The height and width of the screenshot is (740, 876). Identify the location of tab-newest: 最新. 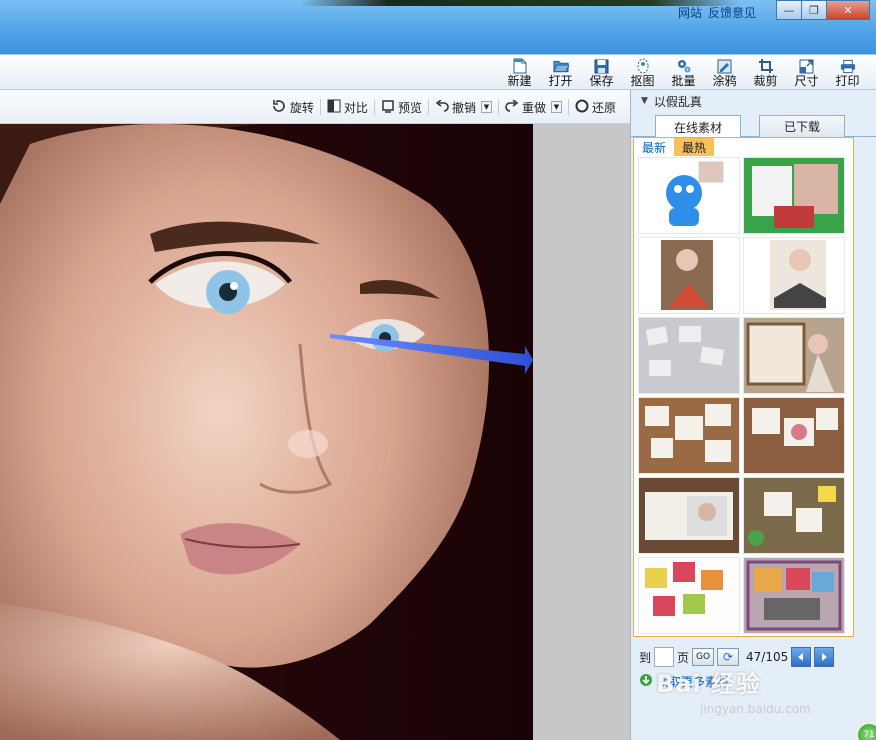
(654, 147).